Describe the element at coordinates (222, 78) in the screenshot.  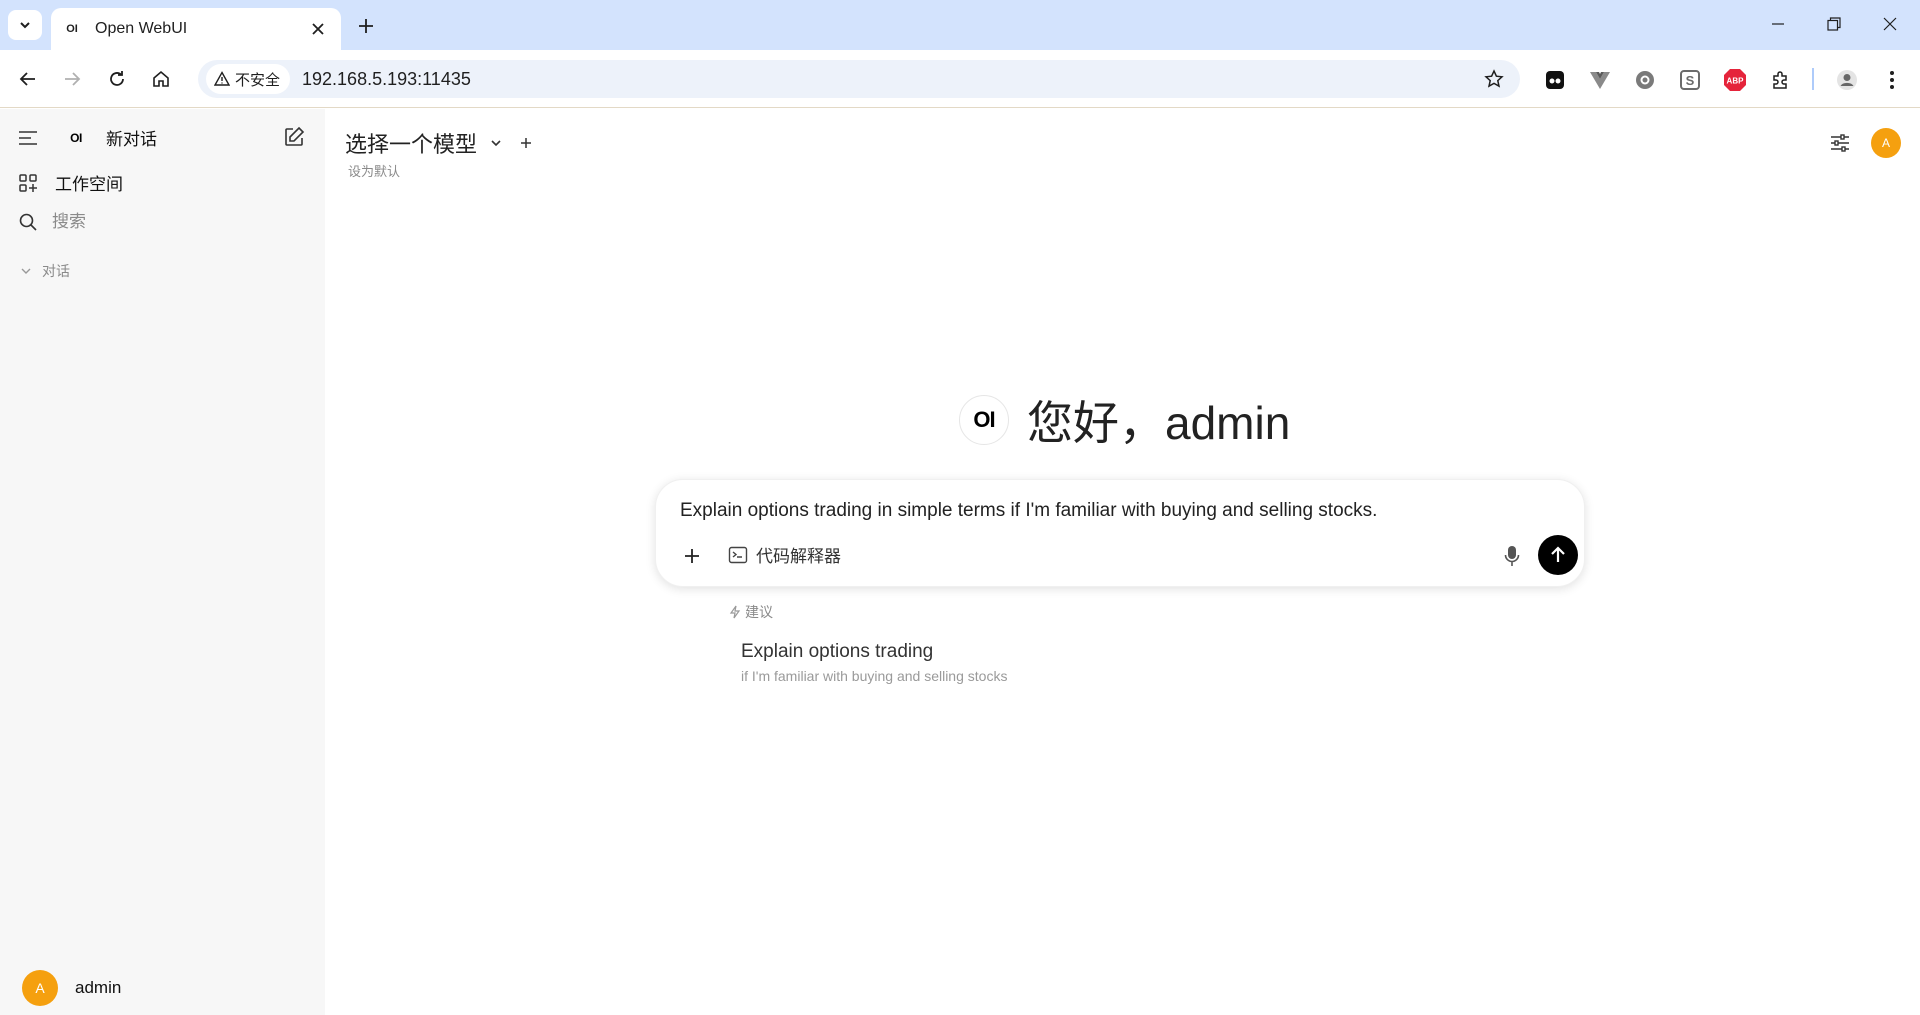
I see `warning-icon` at that location.